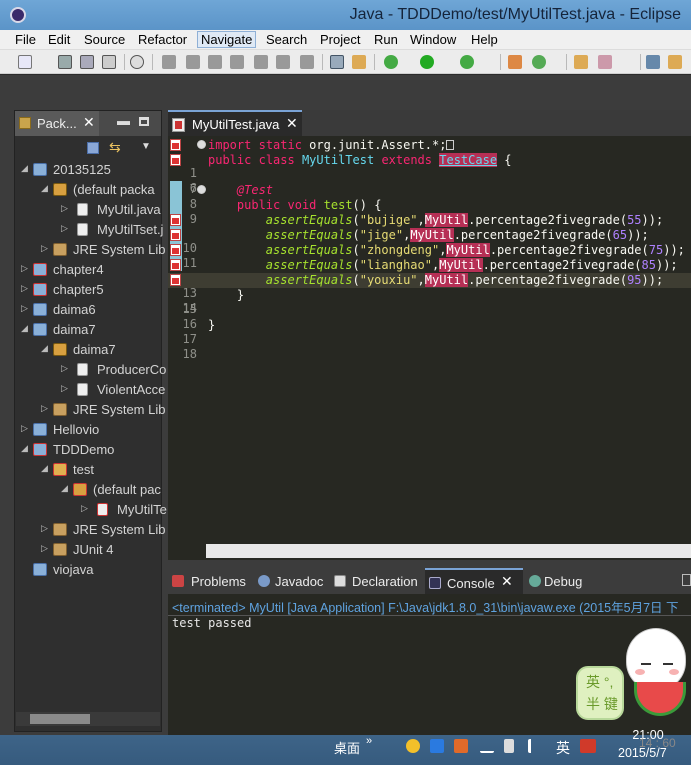 The image size is (691, 765). What do you see at coordinates (111, 490) in the screenshot?
I see `tree-item-package: ◢ (default pac` at bounding box center [111, 490].